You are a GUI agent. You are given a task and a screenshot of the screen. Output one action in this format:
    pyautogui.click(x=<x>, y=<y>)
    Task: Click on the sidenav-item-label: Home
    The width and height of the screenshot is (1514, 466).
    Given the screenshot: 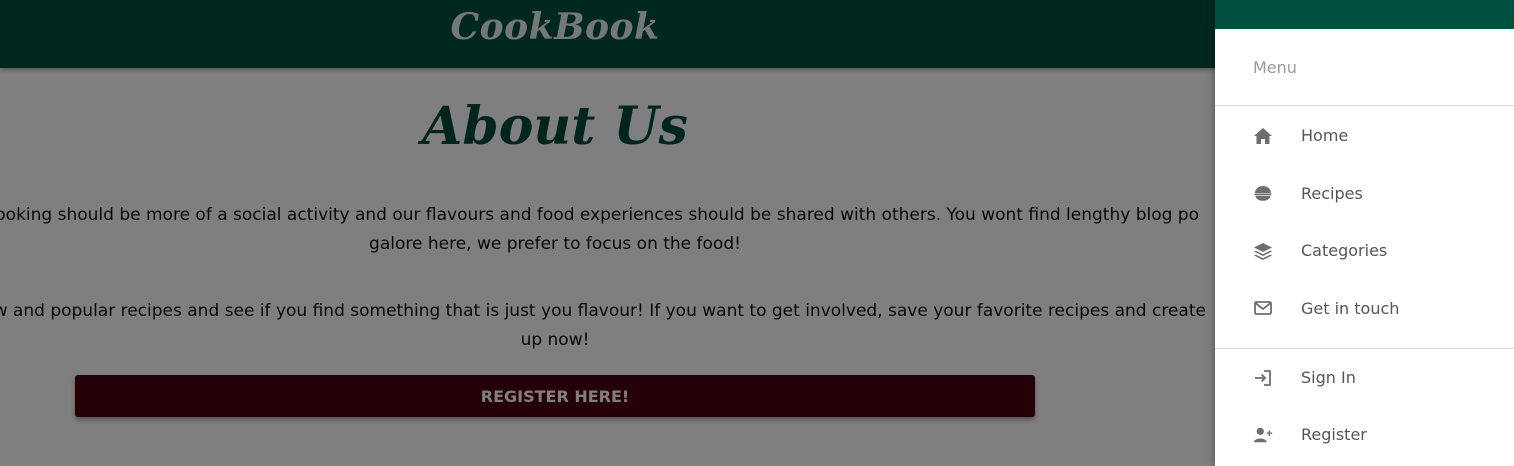 What is the action you would take?
    pyautogui.click(x=1325, y=136)
    